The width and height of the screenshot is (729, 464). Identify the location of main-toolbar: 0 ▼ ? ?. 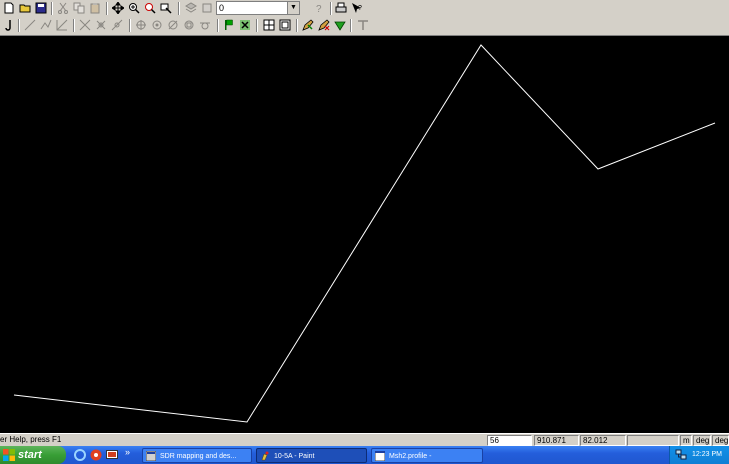
(364, 8).